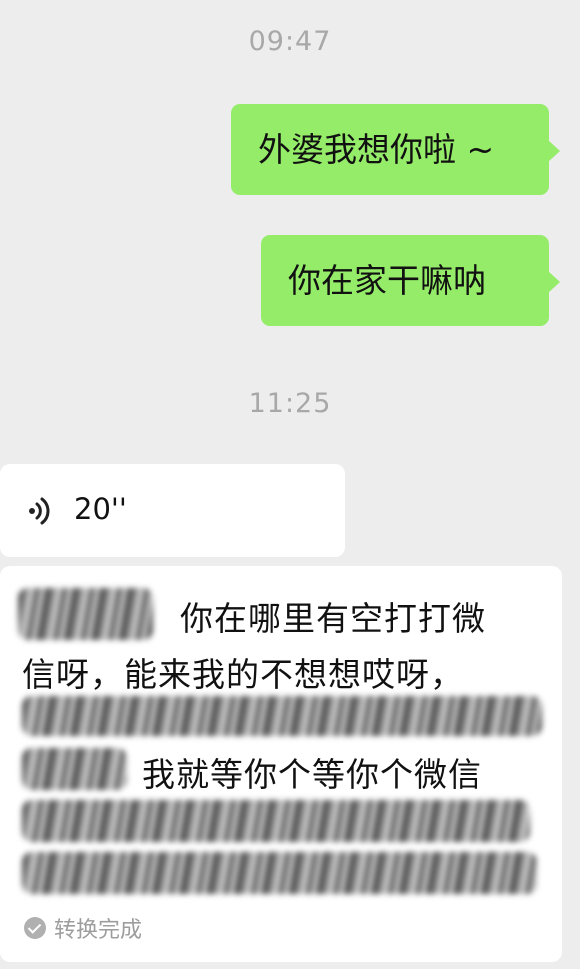  What do you see at coordinates (387, 280) in the screenshot?
I see `sent-message-text: 你在家干嘛呐` at bounding box center [387, 280].